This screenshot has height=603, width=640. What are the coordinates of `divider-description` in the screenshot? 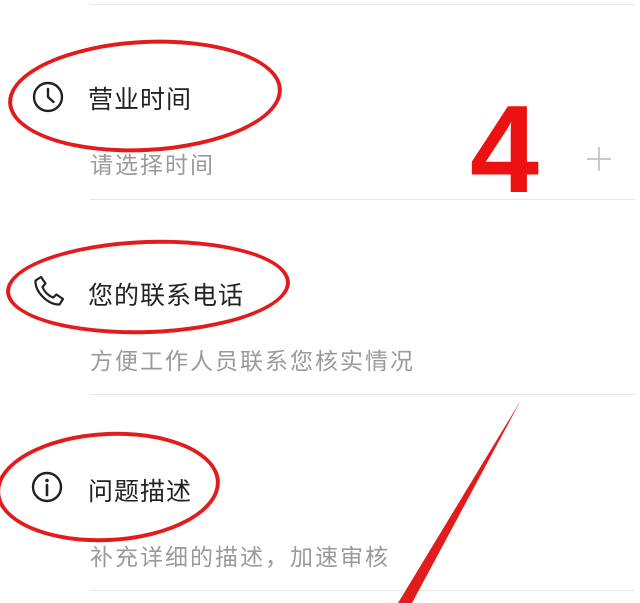 It's located at (362, 590).